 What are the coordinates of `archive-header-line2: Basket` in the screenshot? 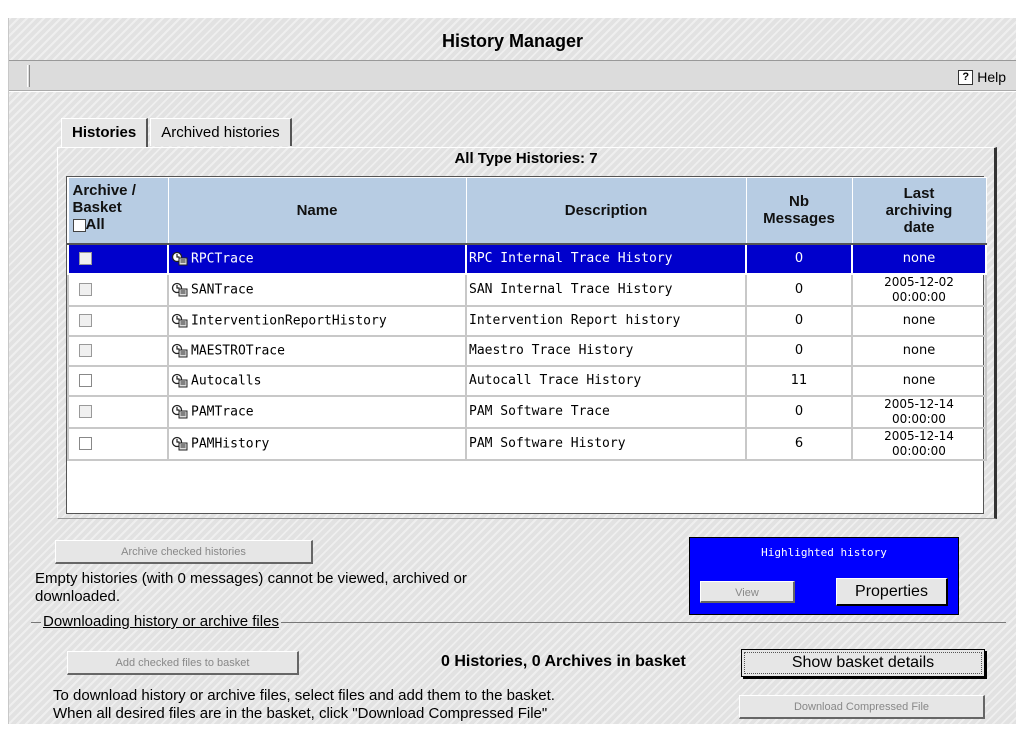 It's located at (97, 207).